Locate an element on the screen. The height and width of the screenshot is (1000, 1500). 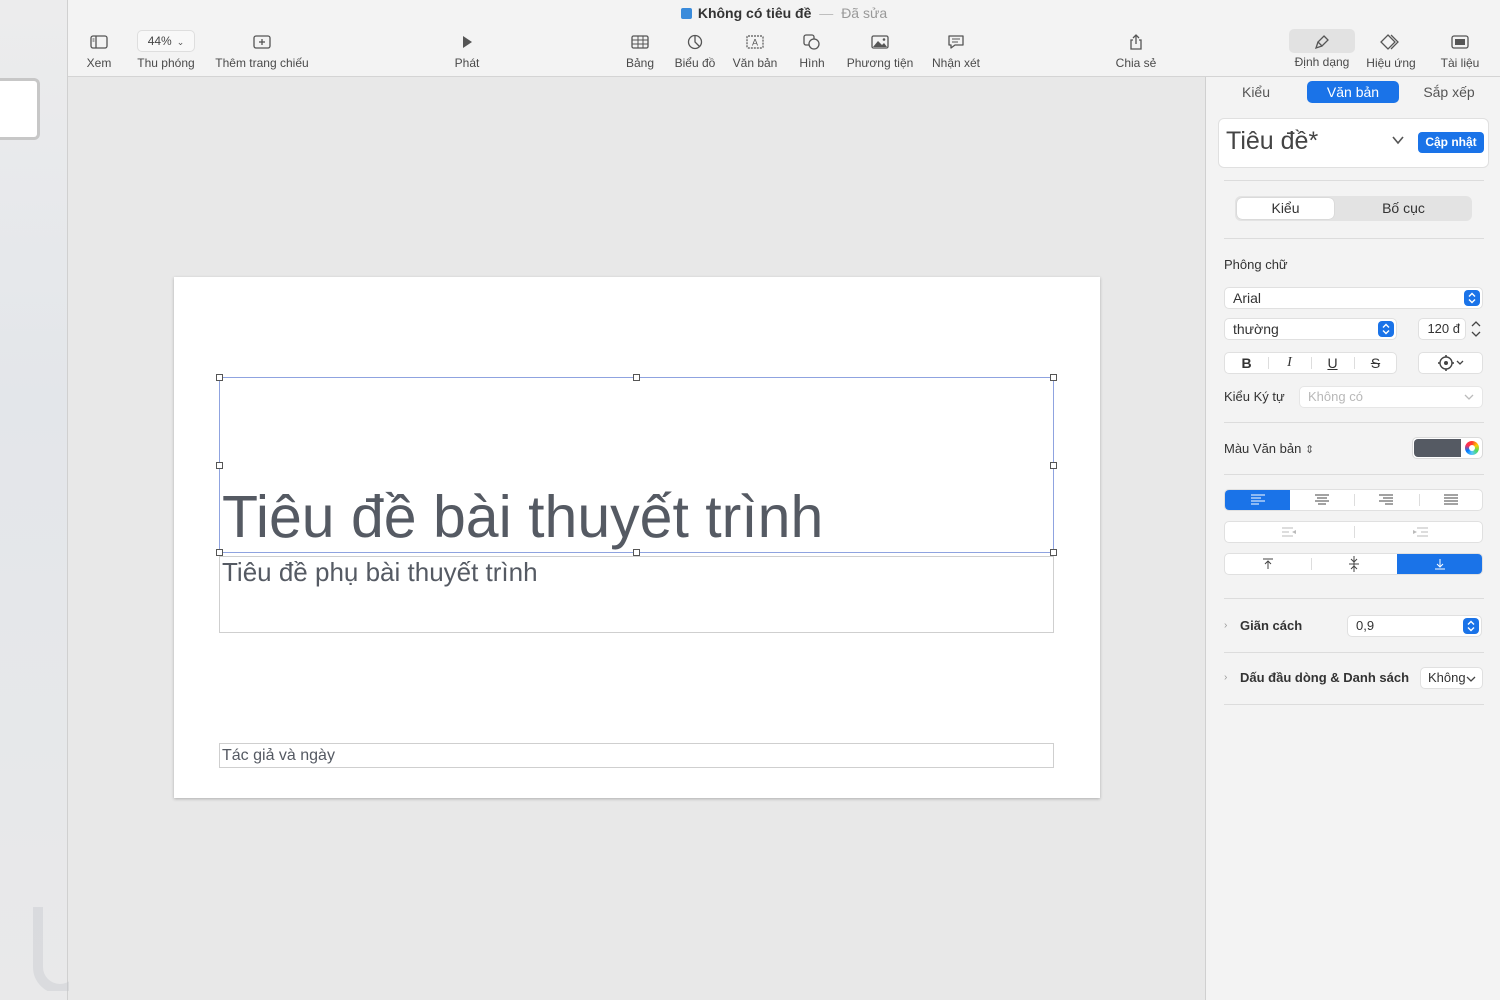
align-middle-icon is located at coordinates (1354, 564).